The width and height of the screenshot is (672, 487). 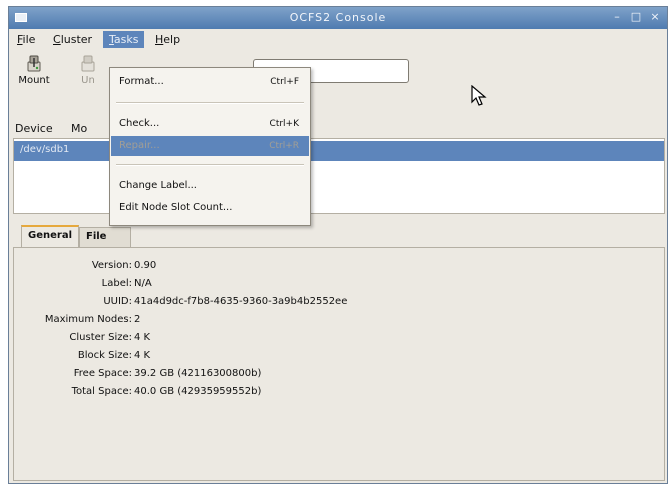 I want to click on column-header-mountpoint: Mo, so click(x=79, y=128).